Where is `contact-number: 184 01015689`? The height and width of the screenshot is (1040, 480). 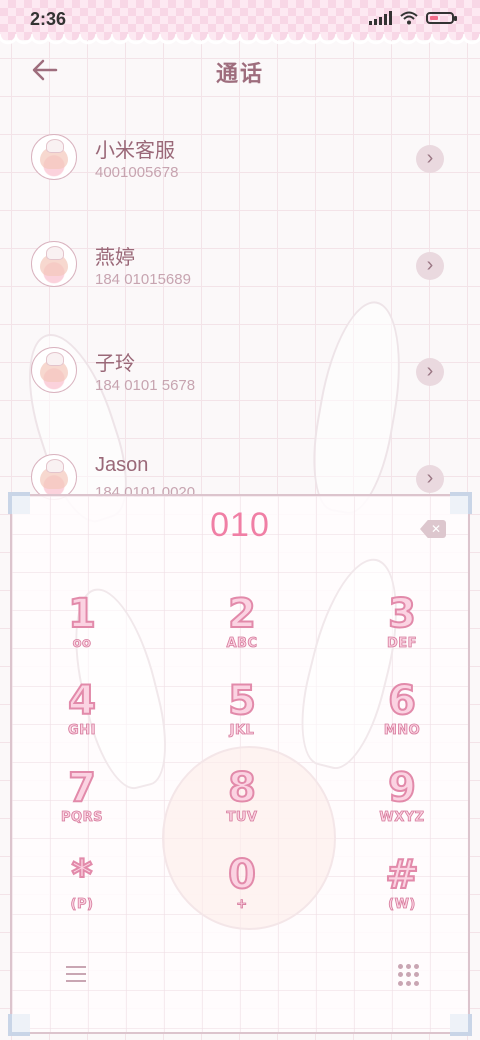
contact-number: 184 01015689 is located at coordinates (143, 279).